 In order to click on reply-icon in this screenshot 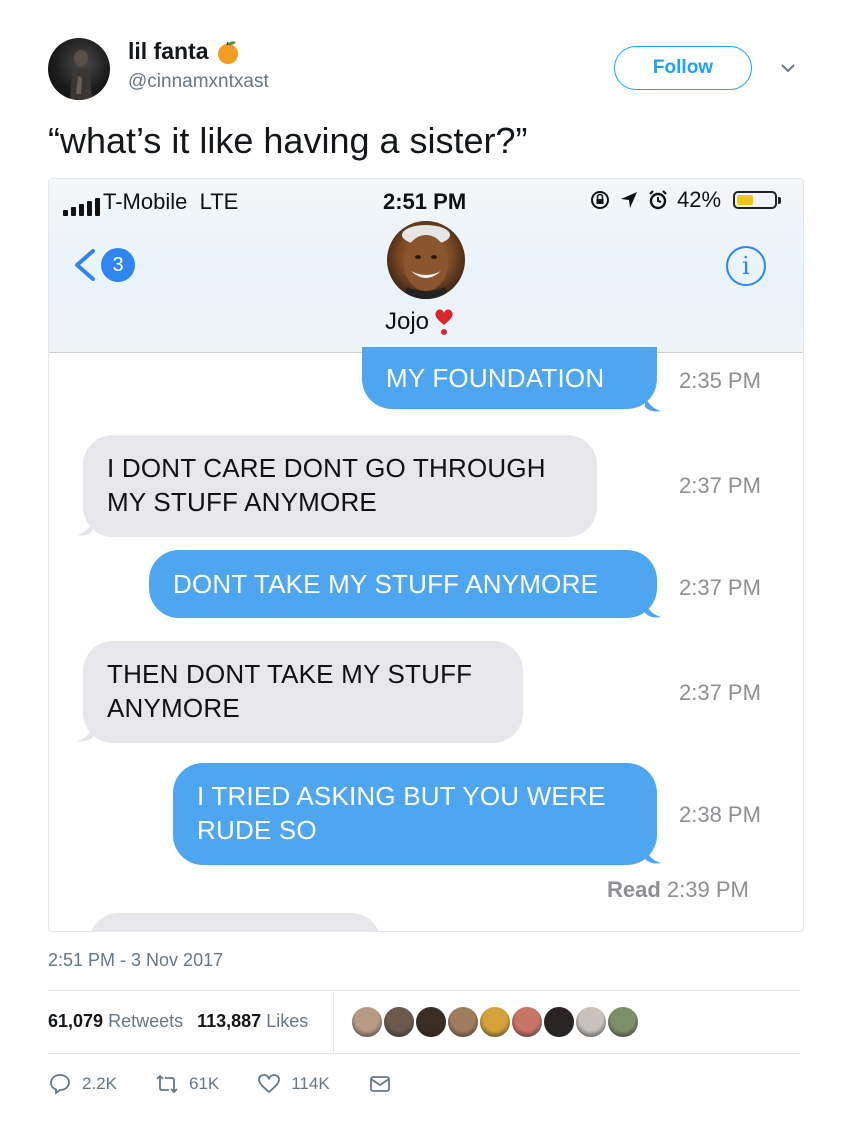, I will do `click(60, 1084)`.